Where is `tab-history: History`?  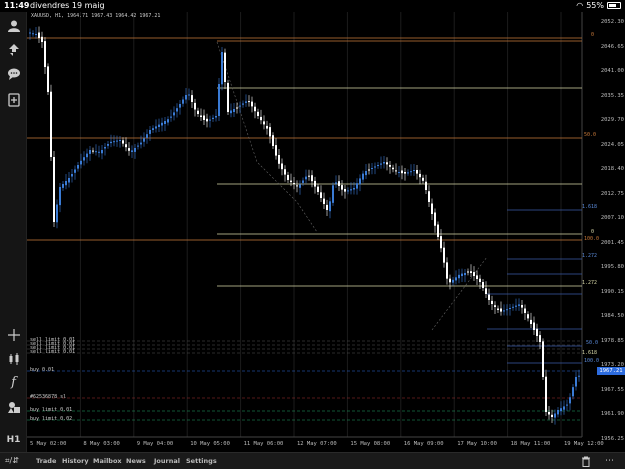
tab-history: History is located at coordinates (75, 461).